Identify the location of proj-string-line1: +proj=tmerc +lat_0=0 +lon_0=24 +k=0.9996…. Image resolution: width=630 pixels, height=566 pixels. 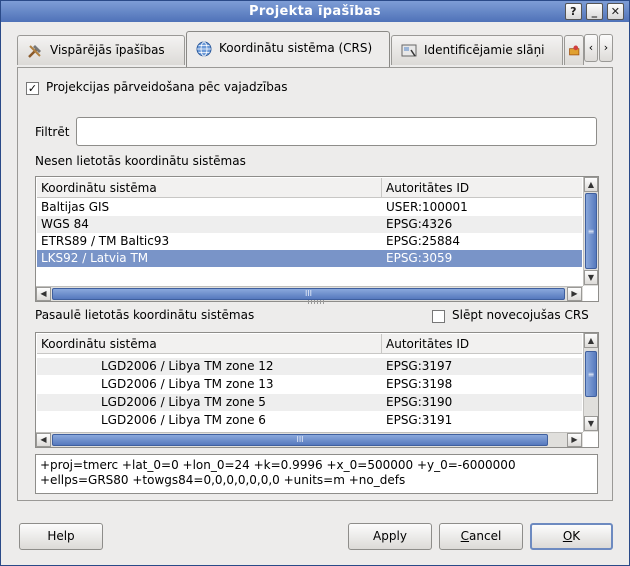
(278, 465).